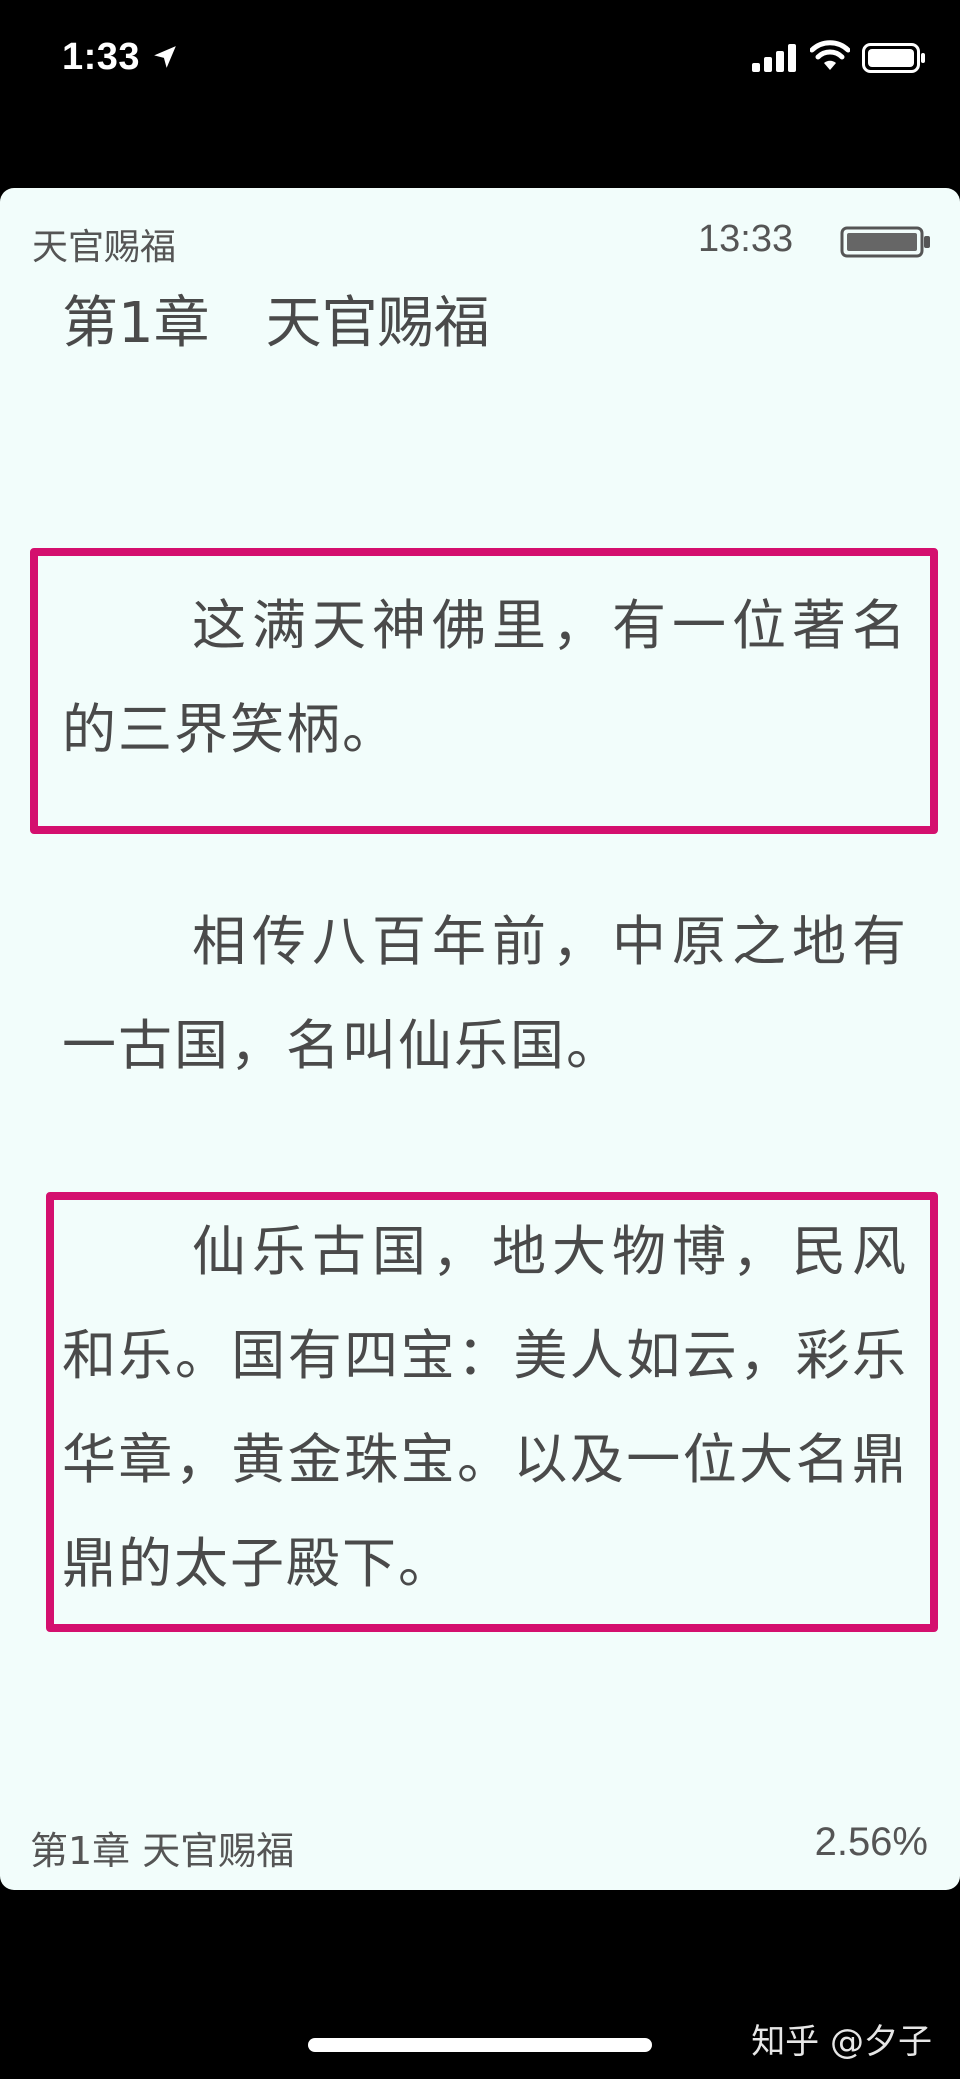 The image size is (960, 2079). Describe the element at coordinates (162, 1851) in the screenshot. I see `footer-chapter-title: 第1章 天官赐福` at that location.